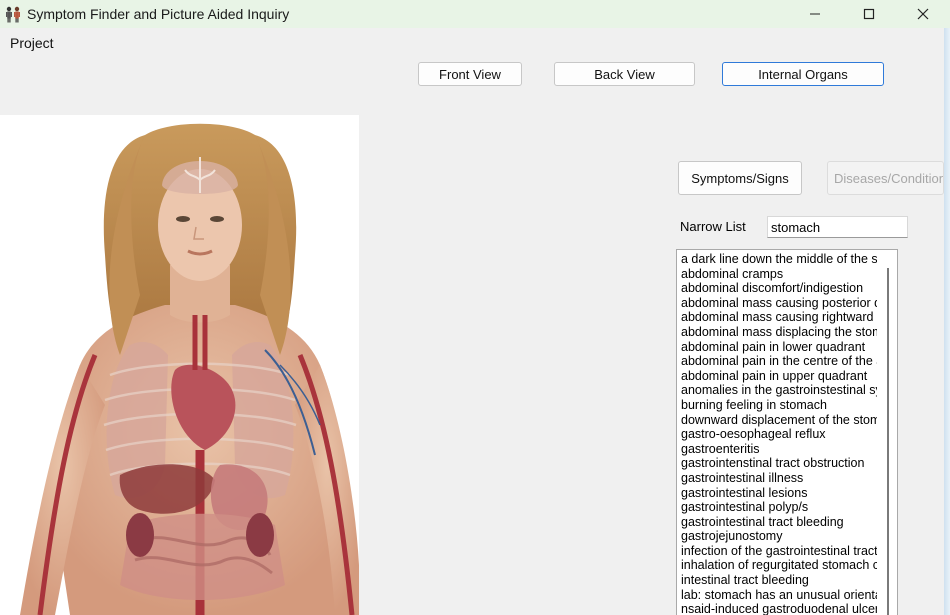  Describe the element at coordinates (779, 332) in the screenshot. I see `list-item: abdominal mass displacing the stomach` at that location.